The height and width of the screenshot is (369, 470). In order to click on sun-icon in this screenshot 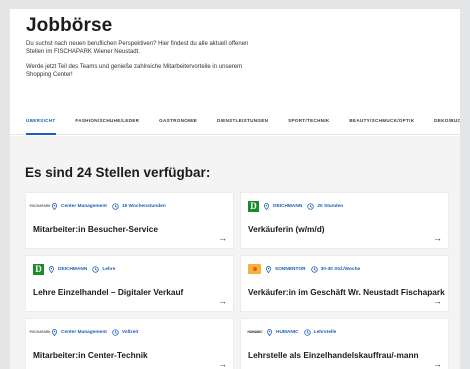, I will do `click(254, 269)`.